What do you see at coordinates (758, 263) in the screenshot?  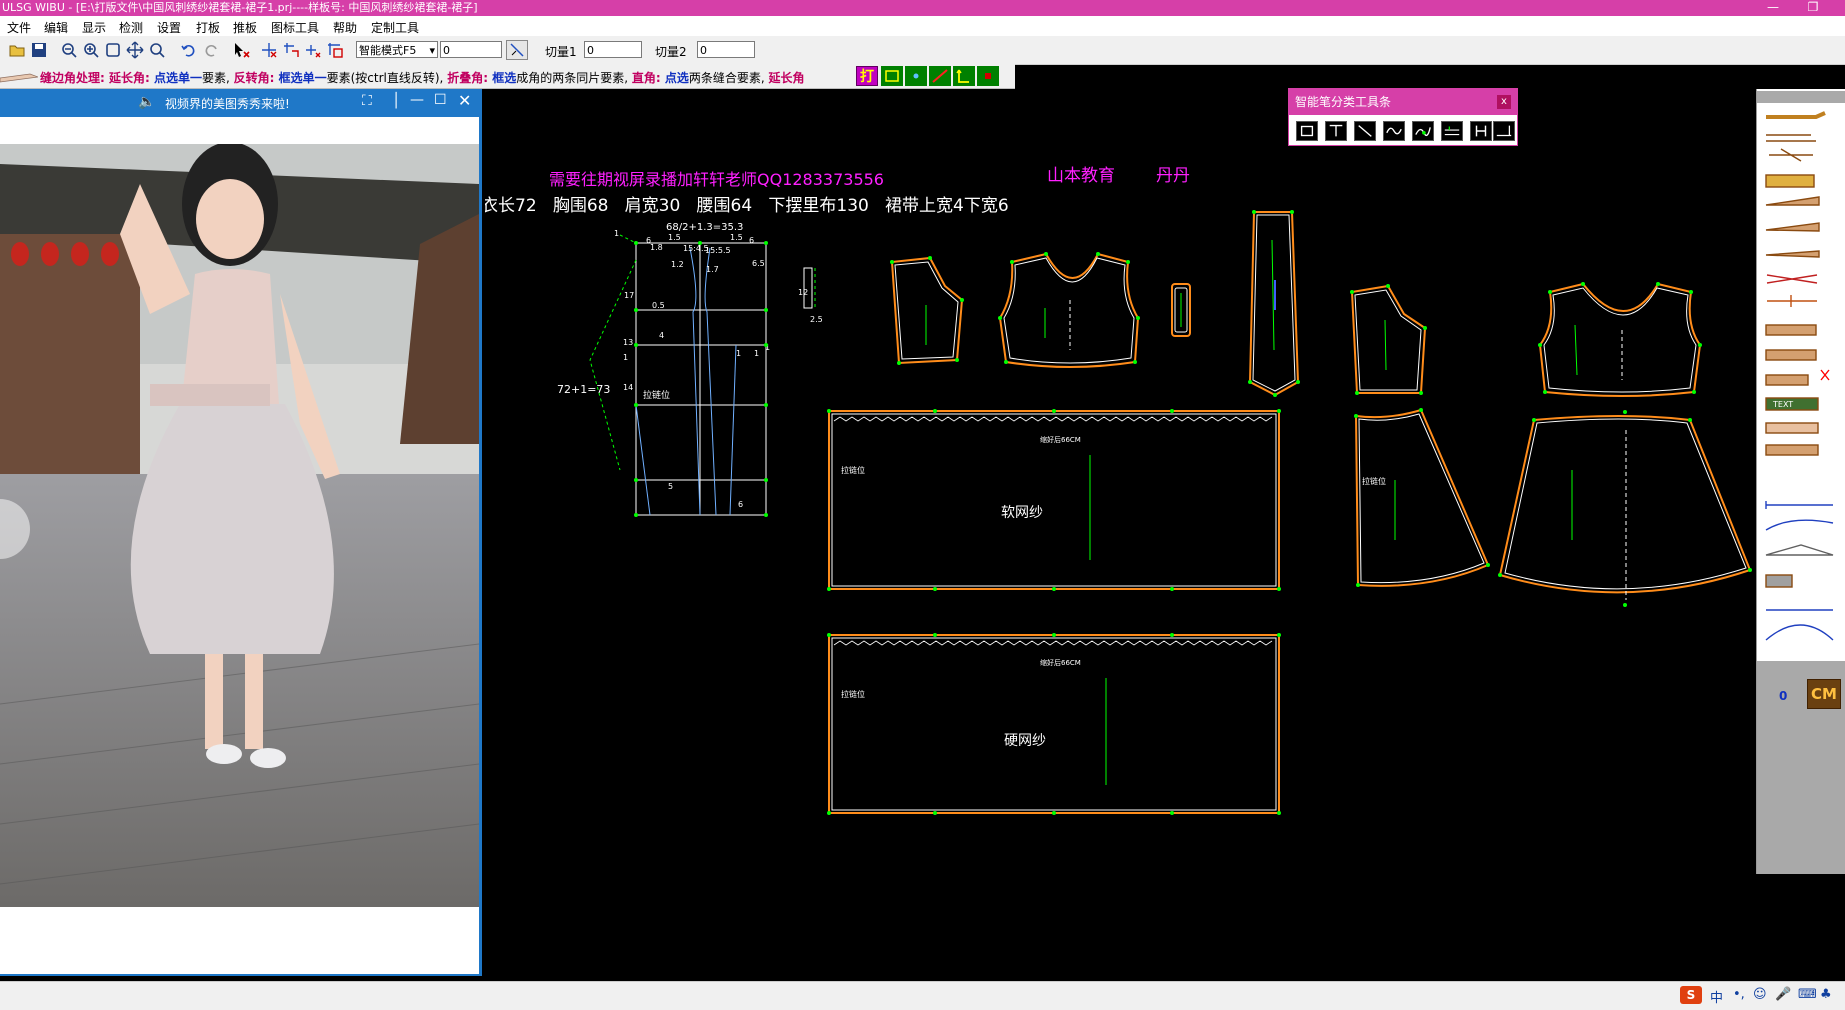 I see `svg-text: 6.5` at bounding box center [758, 263].